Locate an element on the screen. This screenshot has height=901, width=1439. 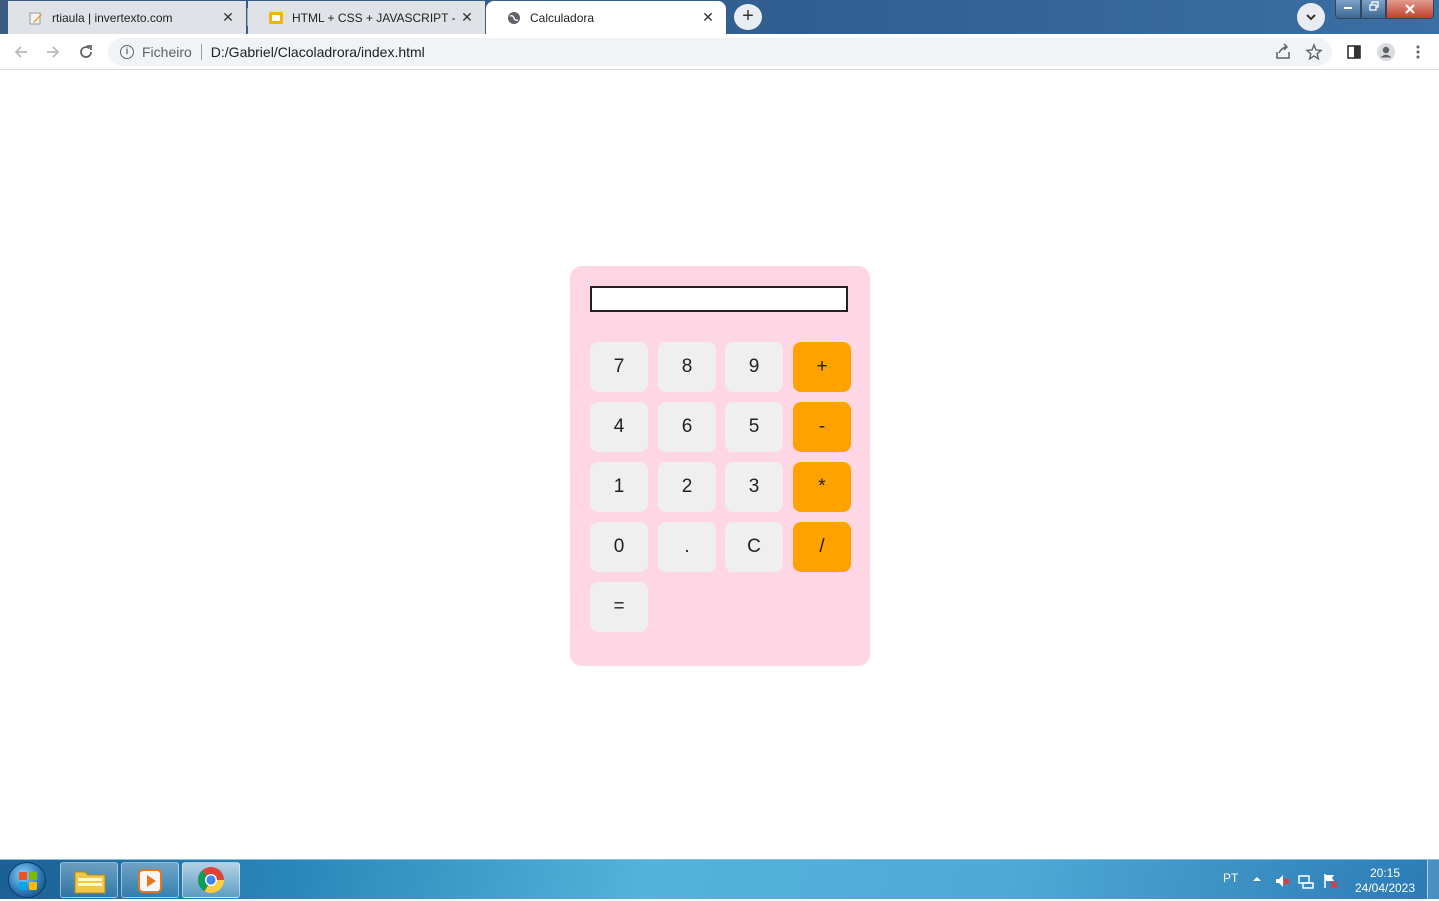
key-1: 1 is located at coordinates (619, 487).